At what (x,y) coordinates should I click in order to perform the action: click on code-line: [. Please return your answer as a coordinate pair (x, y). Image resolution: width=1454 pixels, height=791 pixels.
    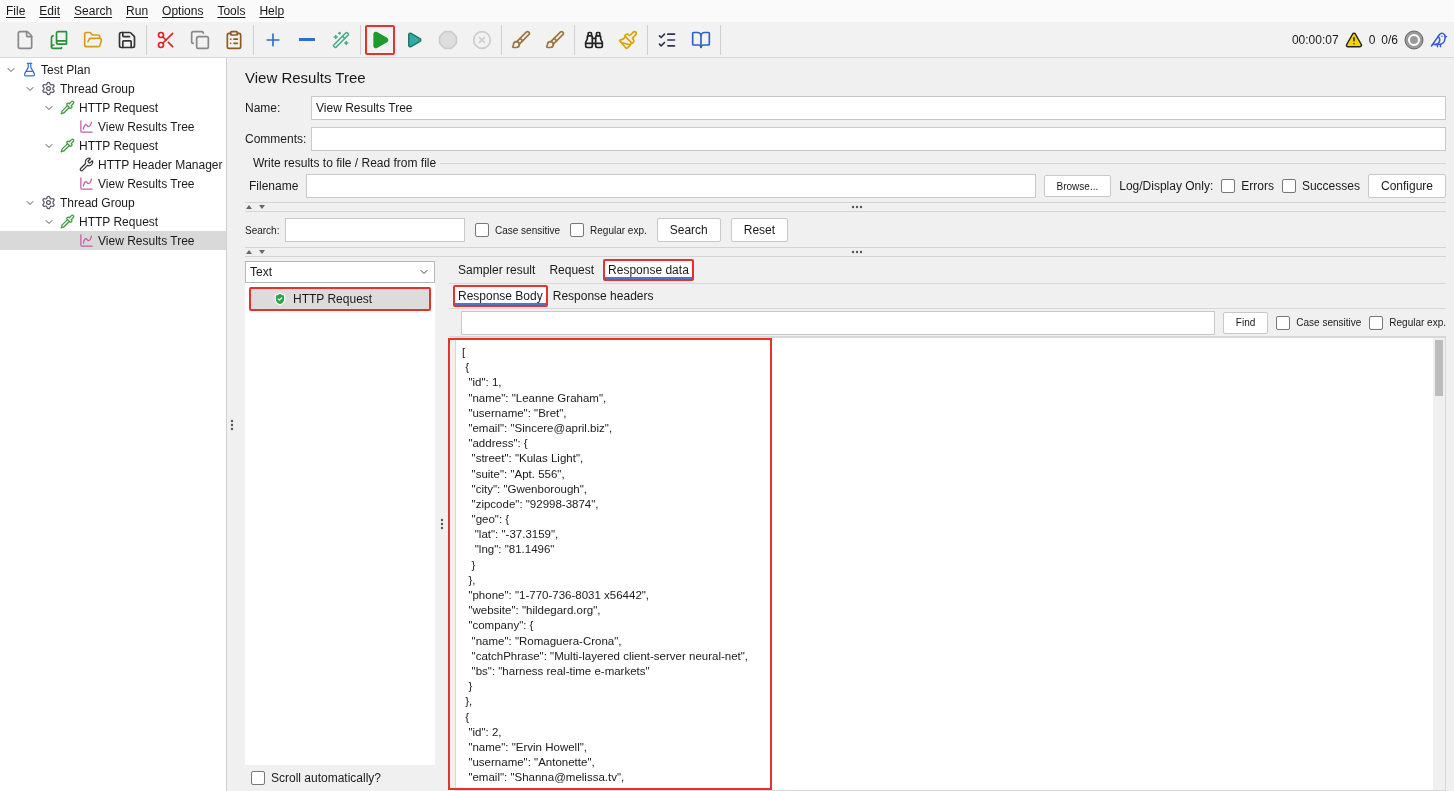
    Looking at the image, I should click on (464, 352).